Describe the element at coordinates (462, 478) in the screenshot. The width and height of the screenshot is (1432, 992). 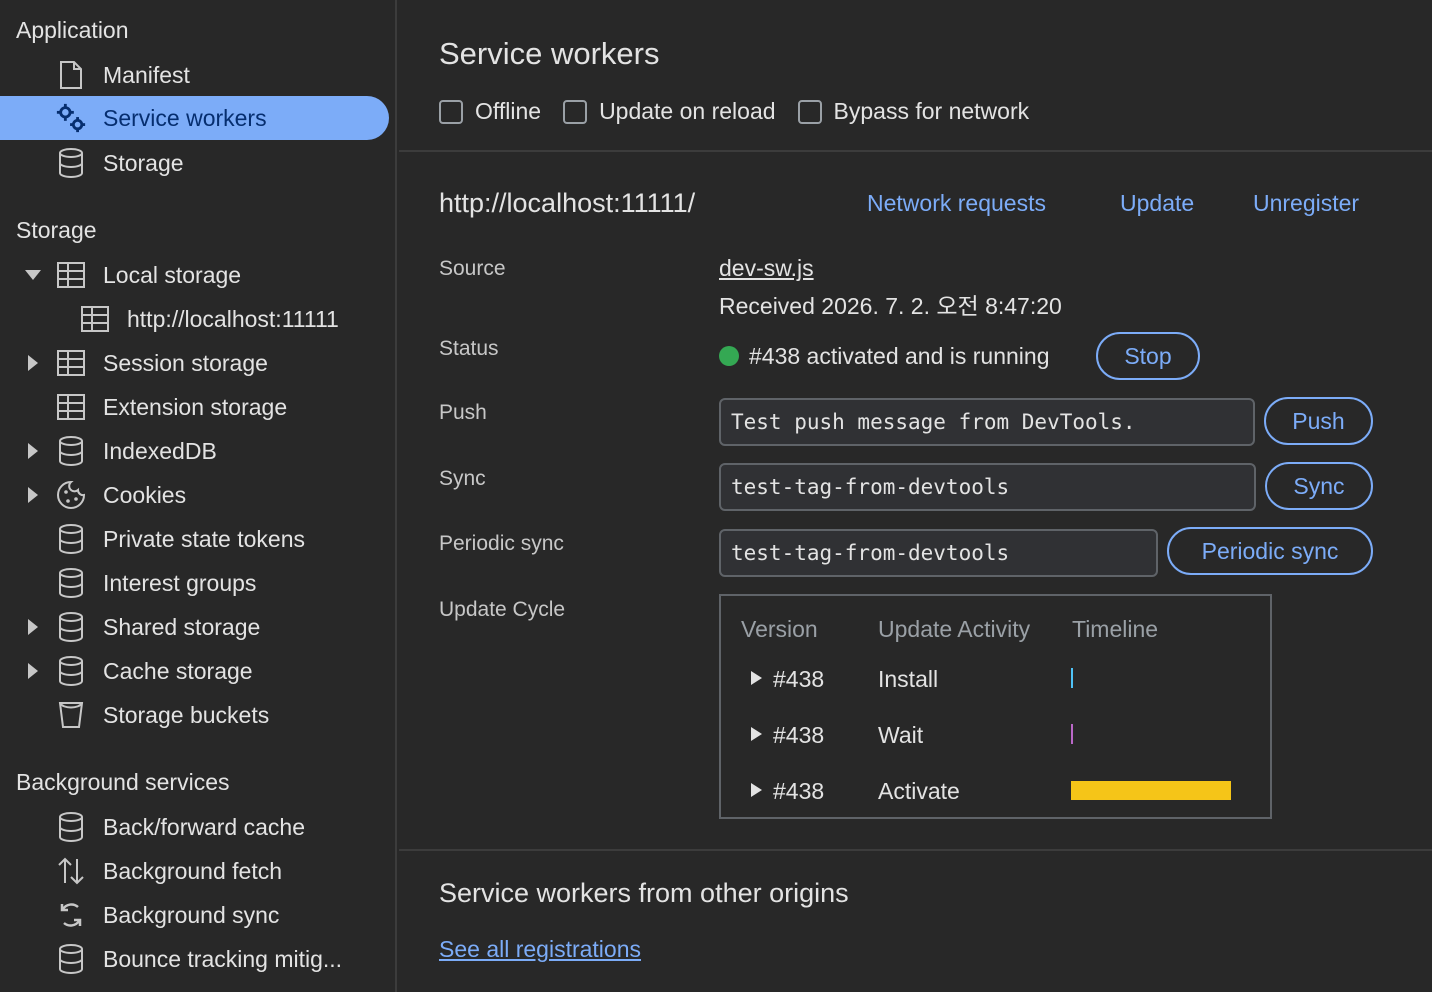
I see `sync-label: Sync` at that location.